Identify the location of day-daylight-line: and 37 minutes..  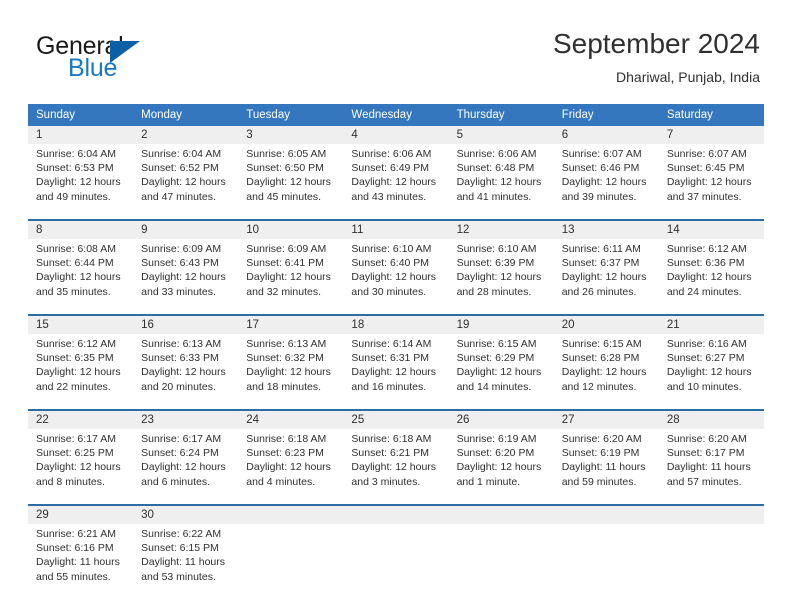
(704, 196).